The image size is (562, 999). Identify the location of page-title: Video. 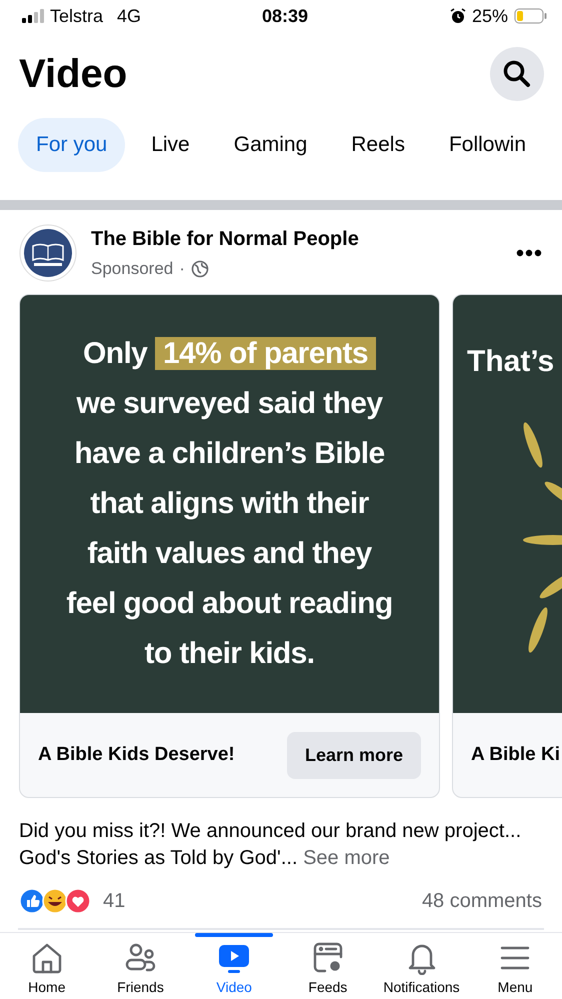
(73, 74).